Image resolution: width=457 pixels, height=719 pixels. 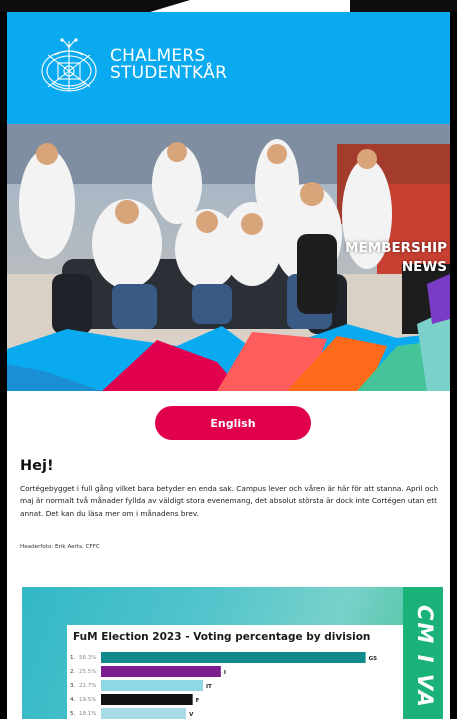 What do you see at coordinates (87, 672) in the screenshot?
I see `bar-value-label: 25.5%` at bounding box center [87, 672].